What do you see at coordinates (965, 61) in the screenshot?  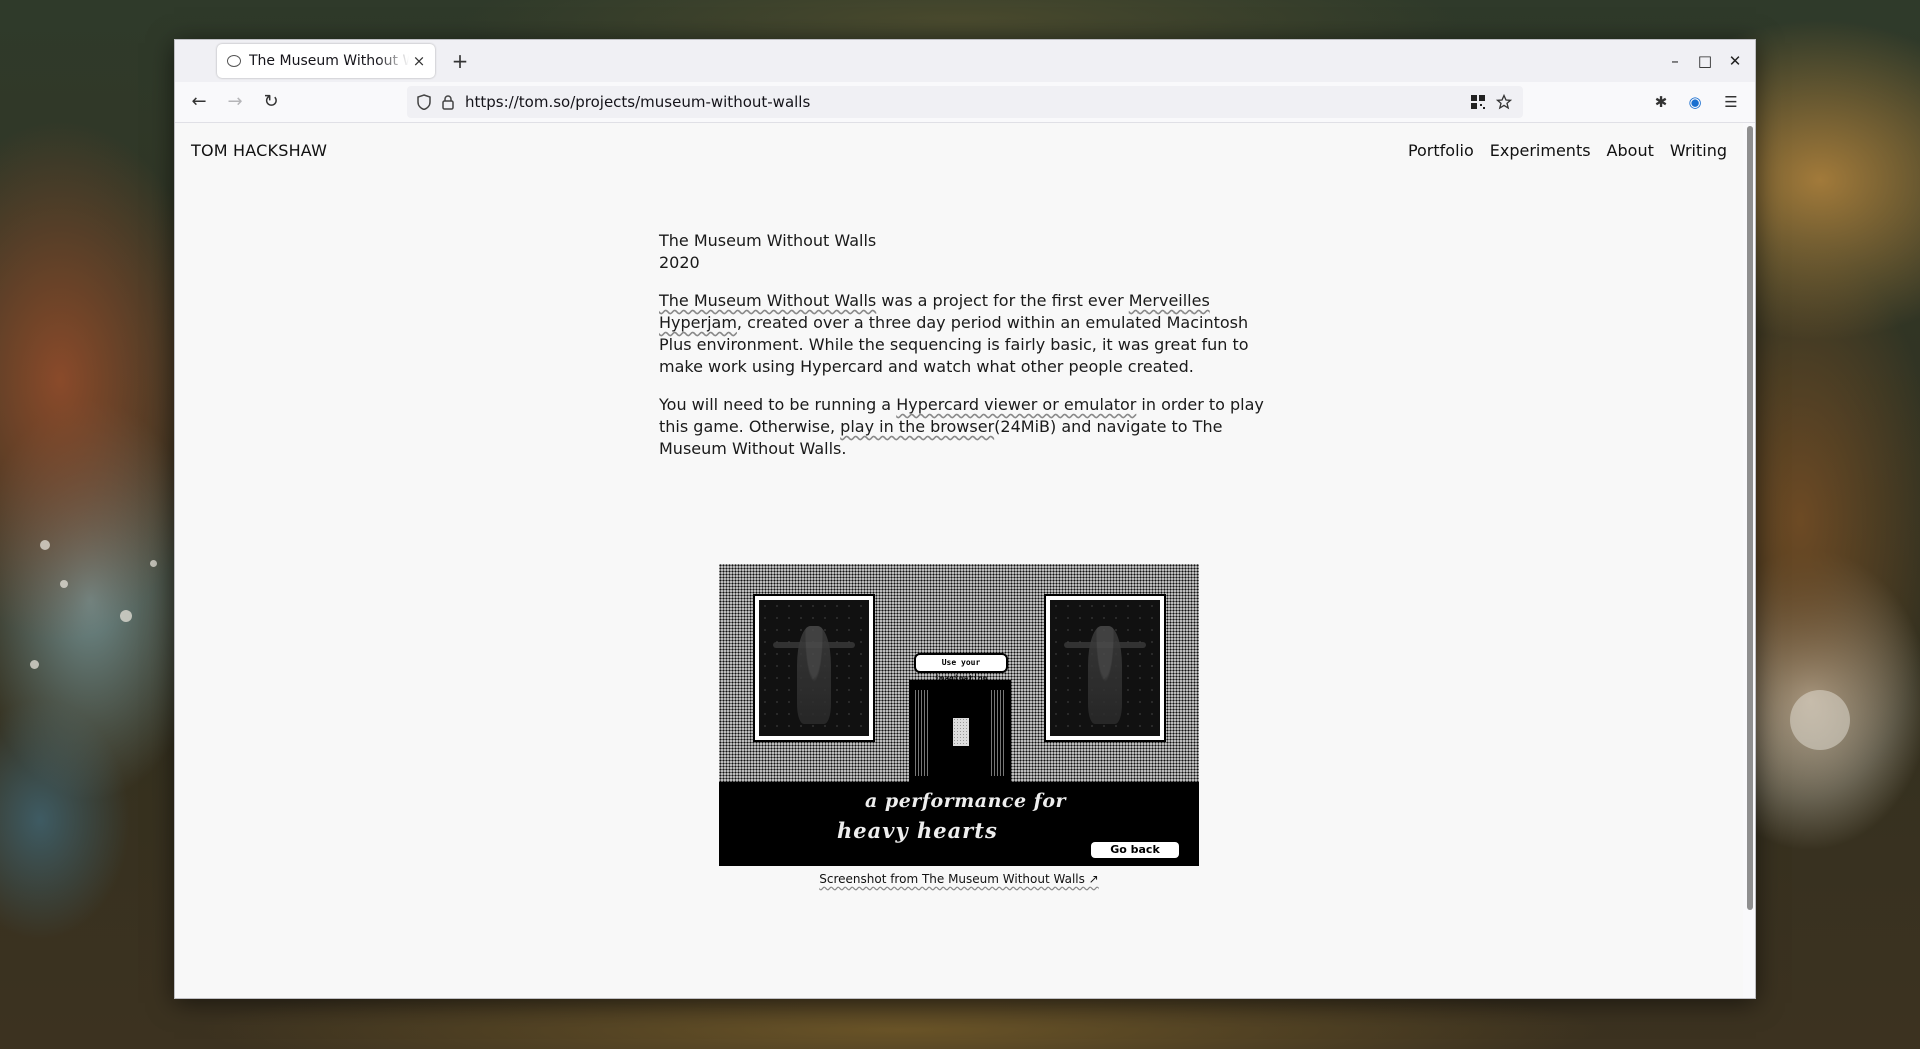 I see `tab-bar: The Museum Without Walls × + – □ ✕` at bounding box center [965, 61].